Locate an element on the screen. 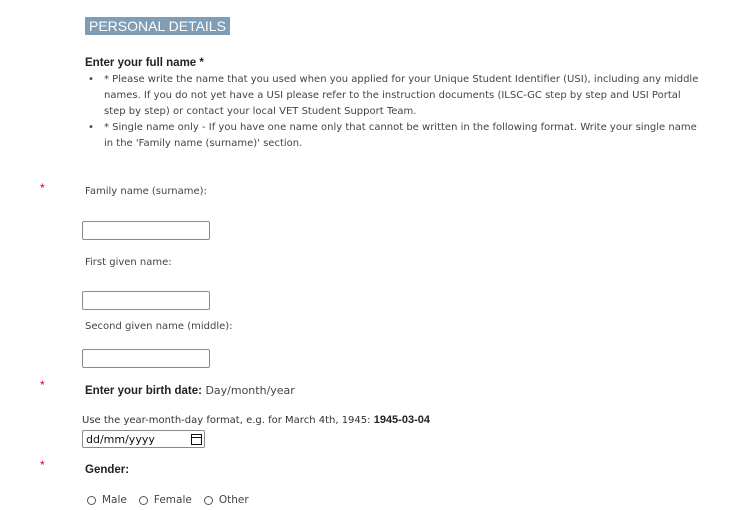 The height and width of the screenshot is (510, 741). second-given-name-label: Second given name (middle): is located at coordinates (159, 326).